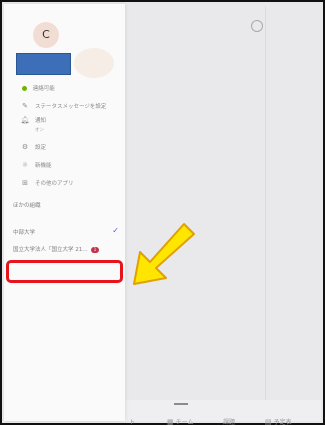 The image size is (325, 426). I want to click on org-item-current: 中部大学 ✓, so click(68, 232).